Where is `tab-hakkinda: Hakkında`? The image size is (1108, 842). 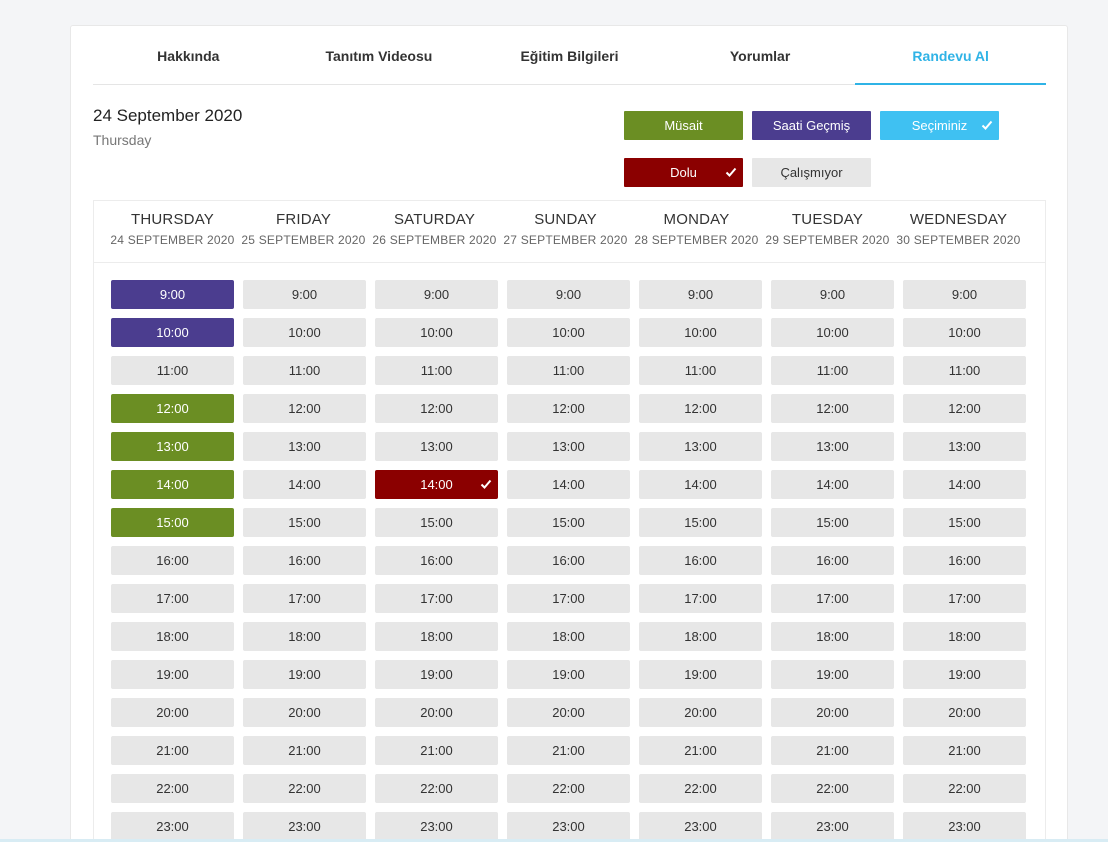 tab-hakkinda: Hakkında is located at coordinates (188, 55).